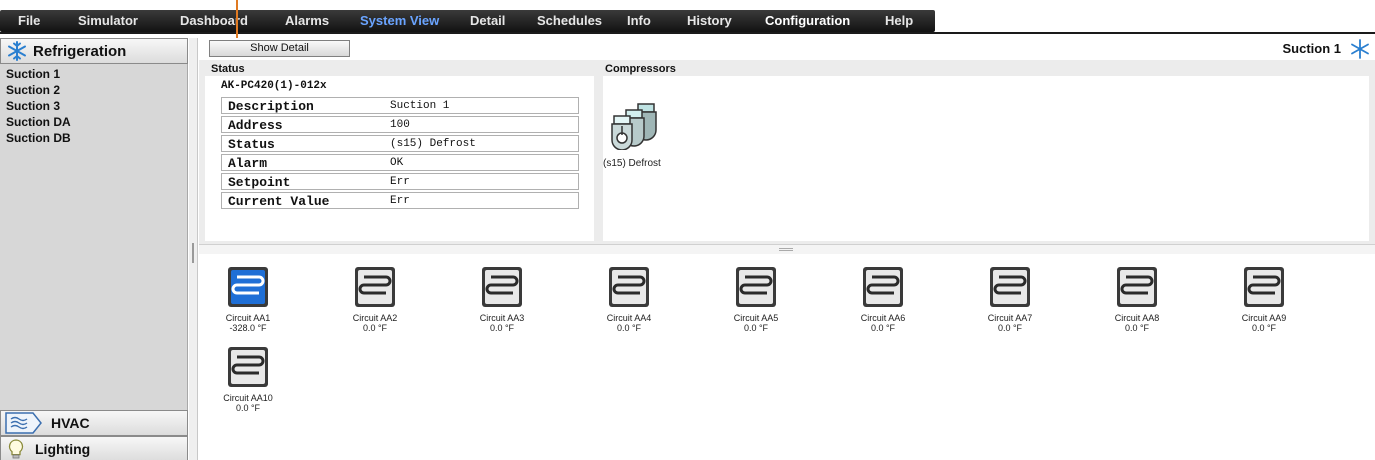  I want to click on menu-configuration: Configuration, so click(807, 20).